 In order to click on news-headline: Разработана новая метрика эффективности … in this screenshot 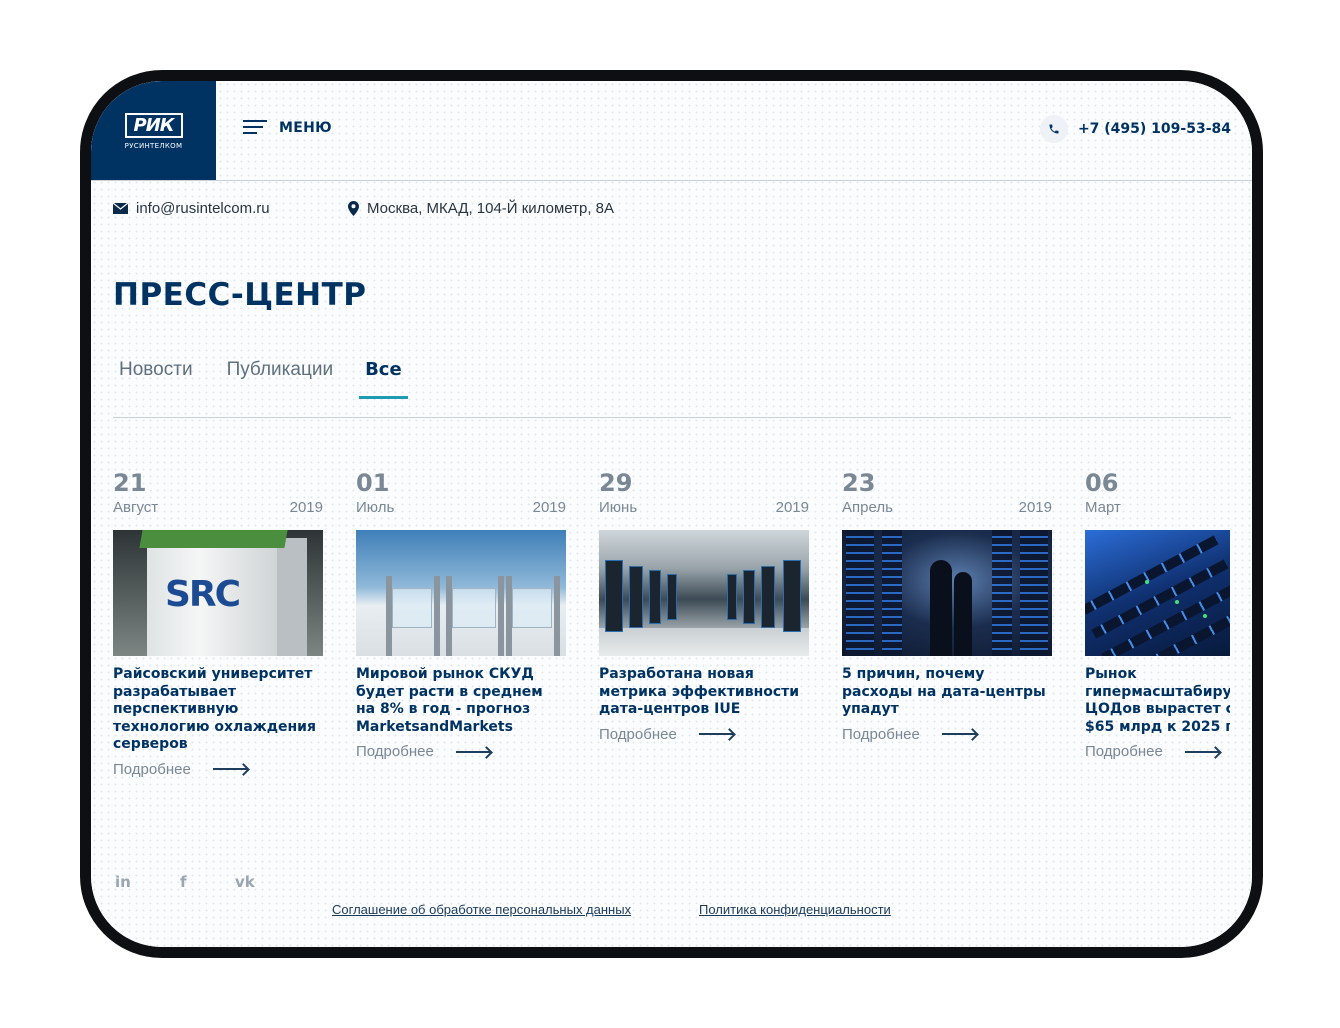, I will do `click(704, 692)`.